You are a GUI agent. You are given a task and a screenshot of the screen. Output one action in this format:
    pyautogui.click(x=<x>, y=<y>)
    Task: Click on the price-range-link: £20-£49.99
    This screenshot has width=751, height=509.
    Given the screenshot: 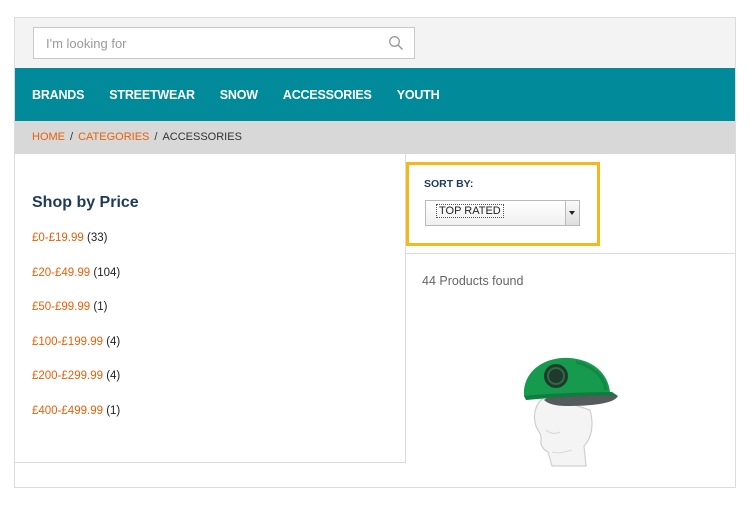 What is the action you would take?
    pyautogui.click(x=61, y=273)
    